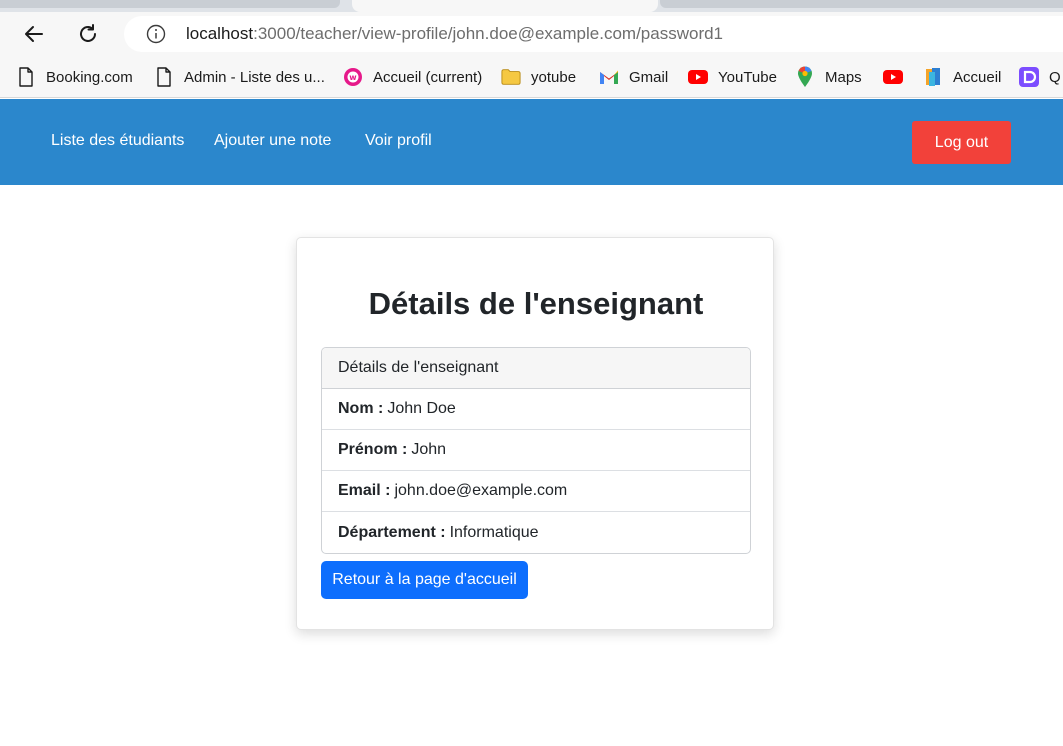 Image resolution: width=1063 pixels, height=746 pixels. I want to click on bookmark-youtube: YouTube, so click(732, 77).